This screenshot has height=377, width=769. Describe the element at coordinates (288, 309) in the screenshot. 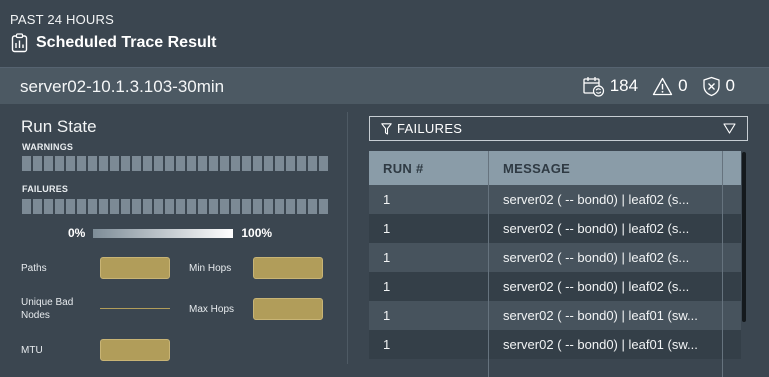

I see `max-hops-value-bar` at that location.